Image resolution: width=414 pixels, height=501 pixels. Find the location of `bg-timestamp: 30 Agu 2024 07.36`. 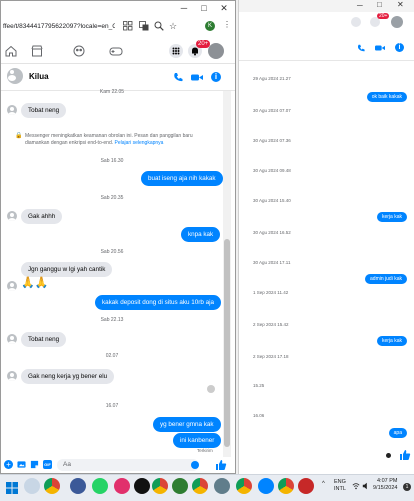

bg-timestamp: 30 Agu 2024 07.36 is located at coordinates (272, 140).